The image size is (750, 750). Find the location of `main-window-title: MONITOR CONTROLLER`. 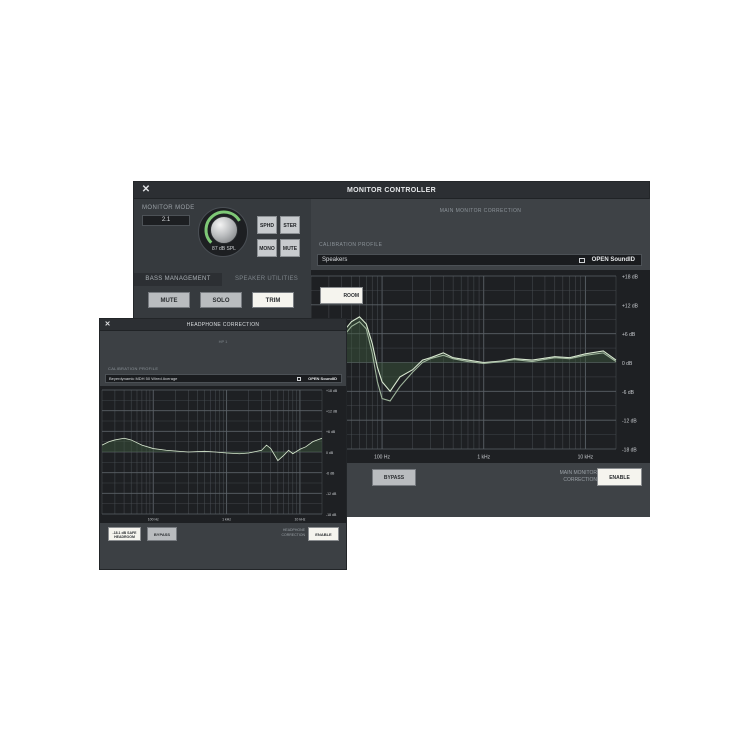

main-window-title: MONITOR CONTROLLER is located at coordinates (391, 190).